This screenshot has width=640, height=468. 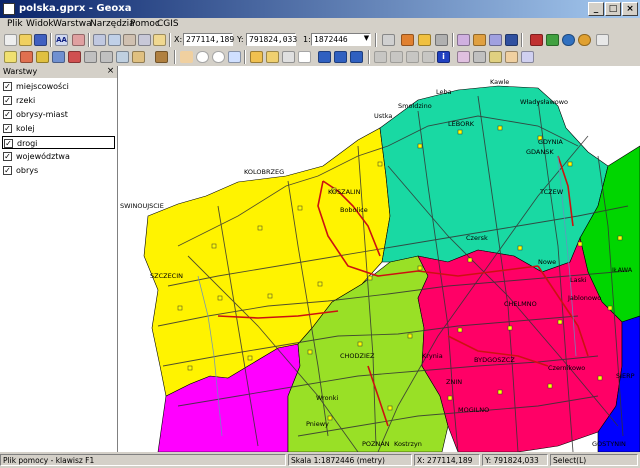 What do you see at coordinates (383, 116) in the screenshot?
I see `label-ustka: Ustka` at bounding box center [383, 116].